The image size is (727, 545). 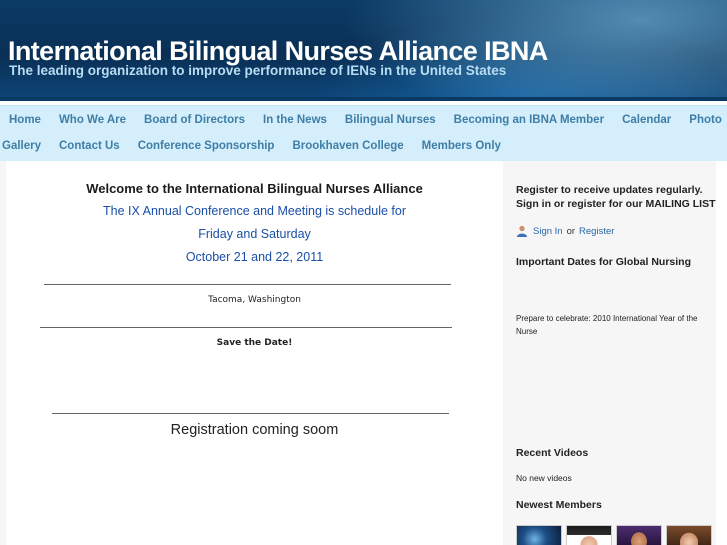 I want to click on nav-in-the-news: In the News, so click(x=295, y=121).